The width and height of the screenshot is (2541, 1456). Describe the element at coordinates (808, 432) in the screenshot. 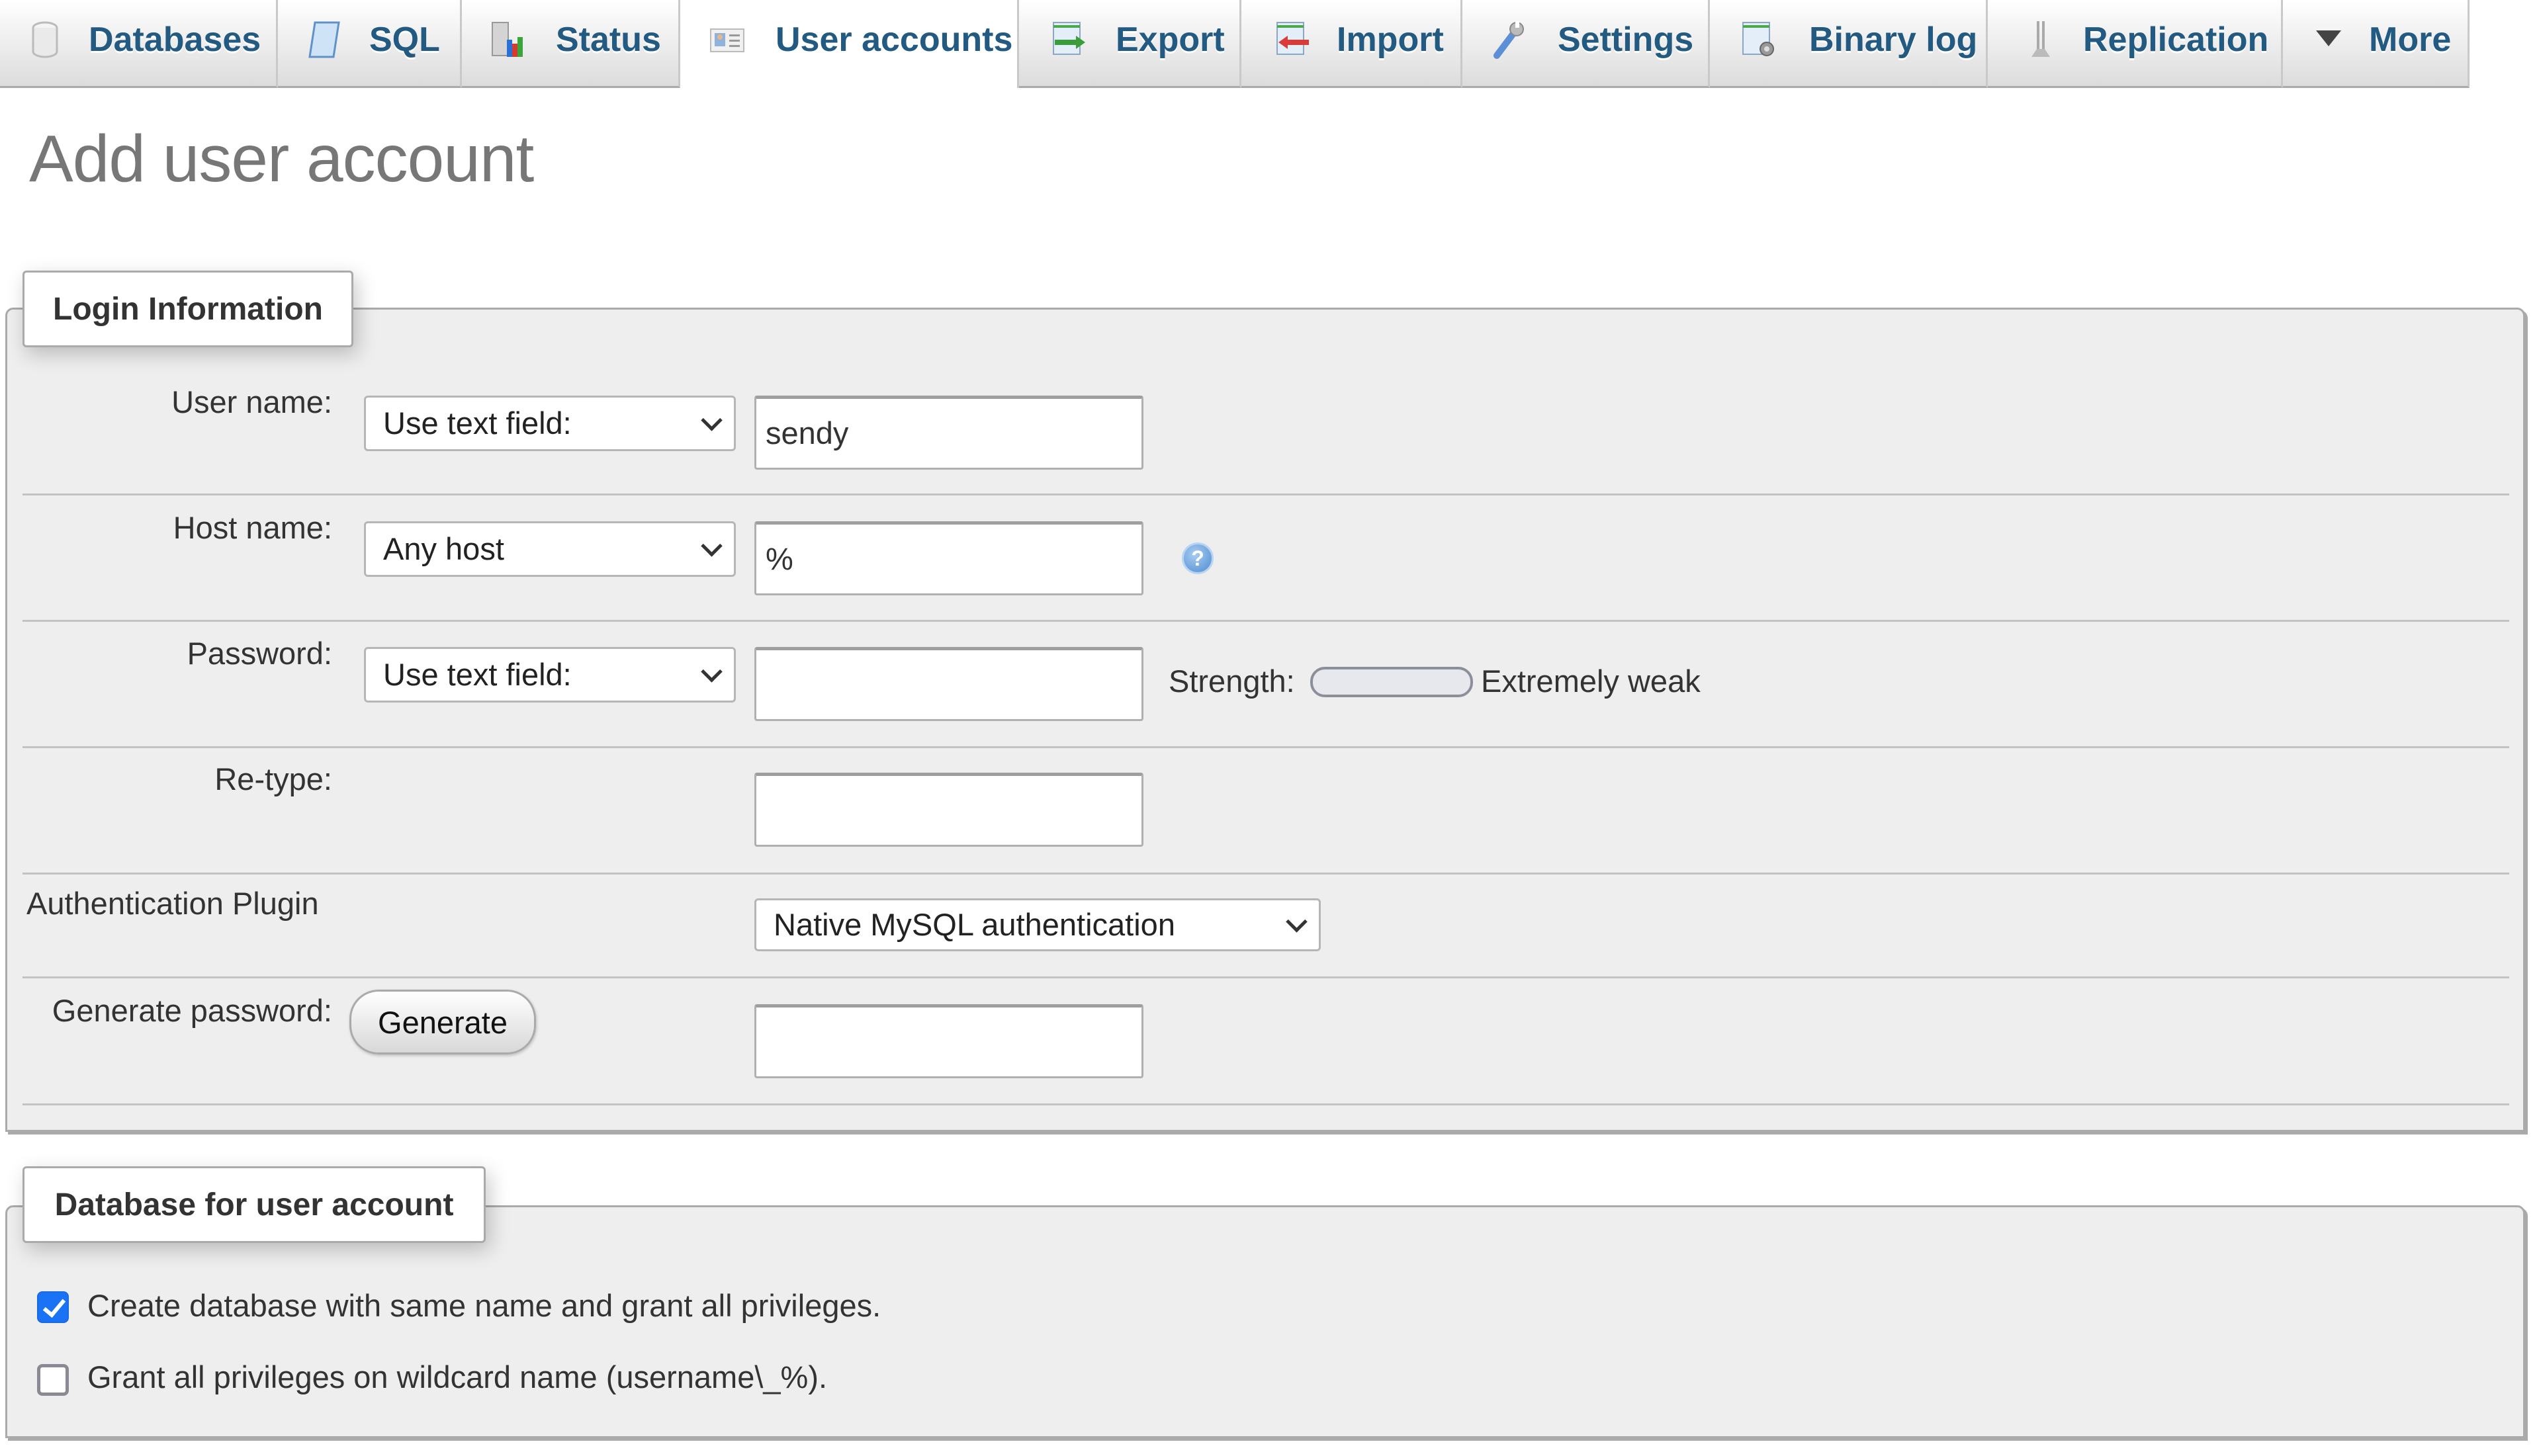

I see `user-name-value: sendy` at that location.